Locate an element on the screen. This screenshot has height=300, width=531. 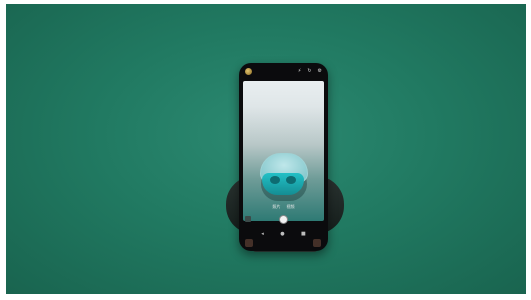
home-icon: ● is located at coordinates (282, 234).